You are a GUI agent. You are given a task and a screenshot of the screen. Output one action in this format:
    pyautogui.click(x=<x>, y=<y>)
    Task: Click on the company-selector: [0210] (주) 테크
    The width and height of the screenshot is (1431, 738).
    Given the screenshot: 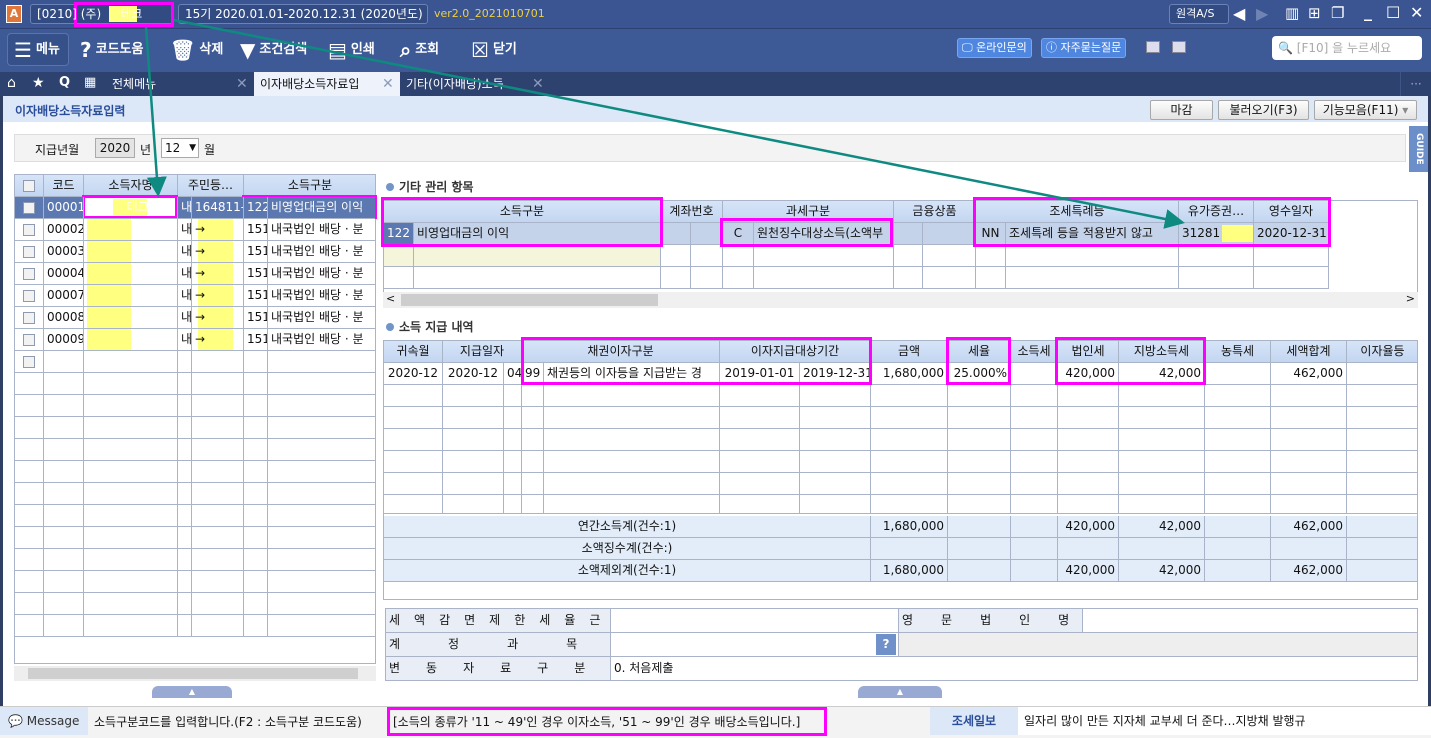 What is the action you would take?
    pyautogui.click(x=102, y=14)
    